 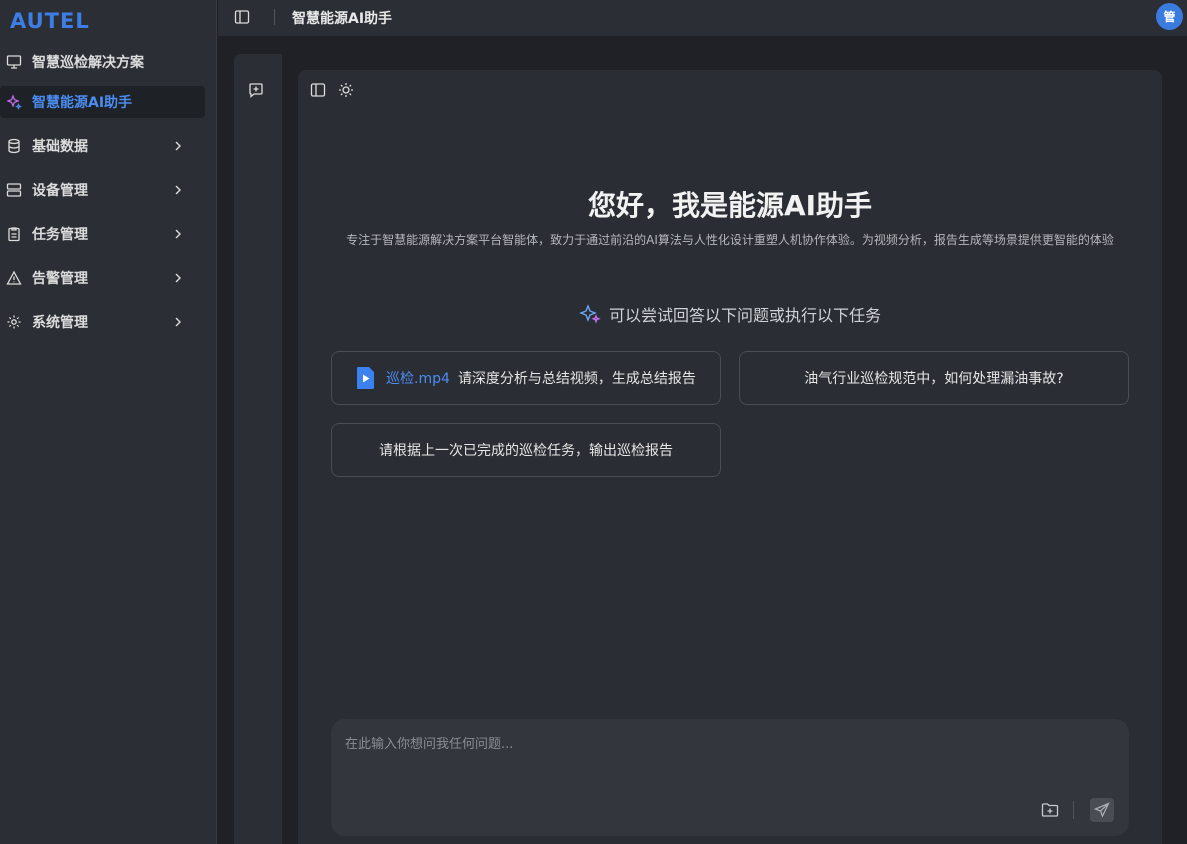 What do you see at coordinates (744, 315) in the screenshot?
I see `suggestion-hint-text: 可以尝试回答以下问题或执行以下任务` at bounding box center [744, 315].